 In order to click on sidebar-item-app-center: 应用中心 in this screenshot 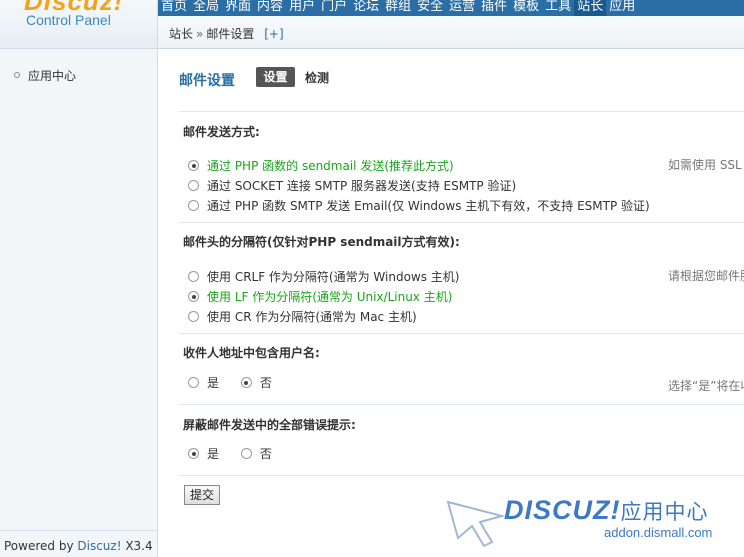, I will do `click(45, 75)`.